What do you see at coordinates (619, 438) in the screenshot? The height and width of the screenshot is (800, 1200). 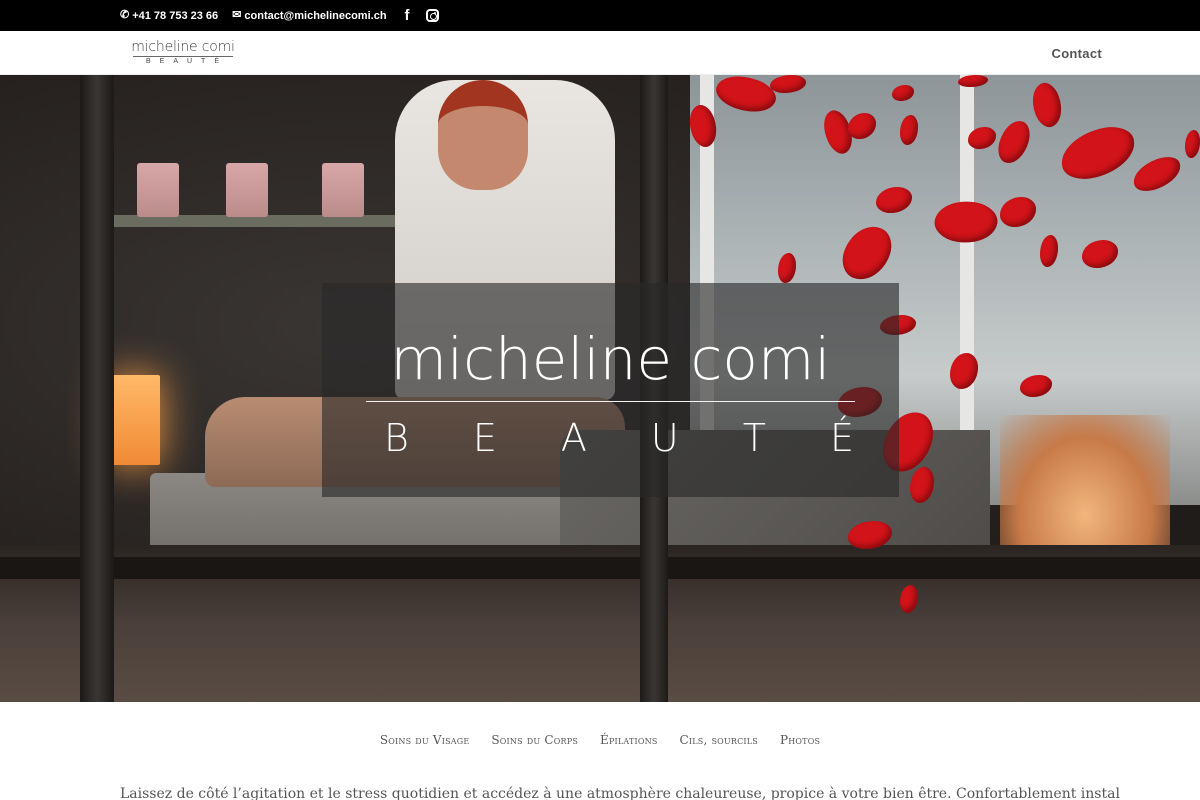 I see `hero-subtitle: B E A U T É` at bounding box center [619, 438].